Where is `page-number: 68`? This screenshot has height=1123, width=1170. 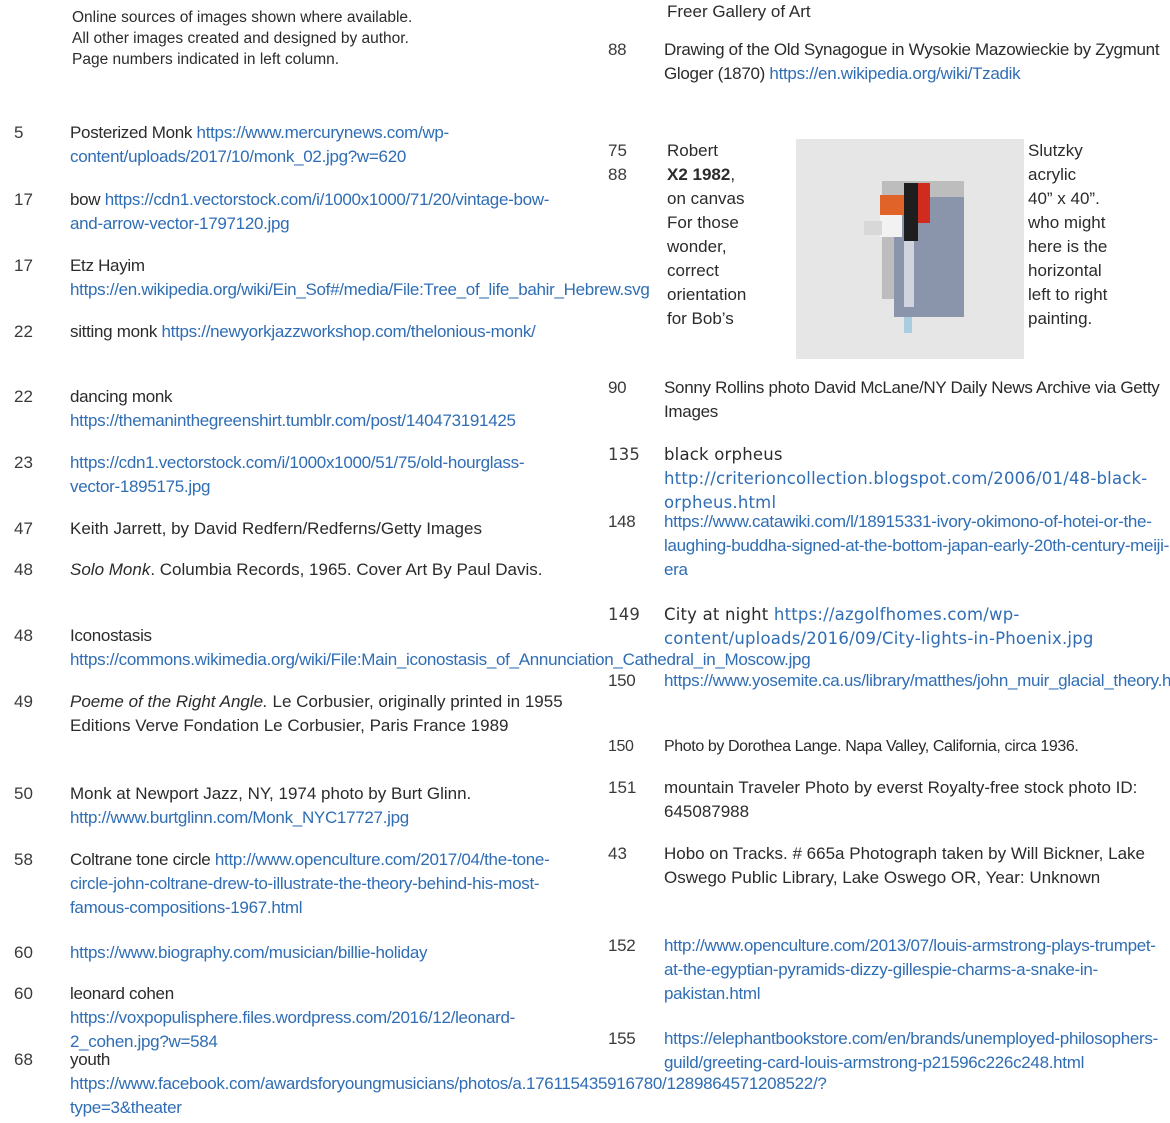 page-number: 68 is located at coordinates (23, 1059).